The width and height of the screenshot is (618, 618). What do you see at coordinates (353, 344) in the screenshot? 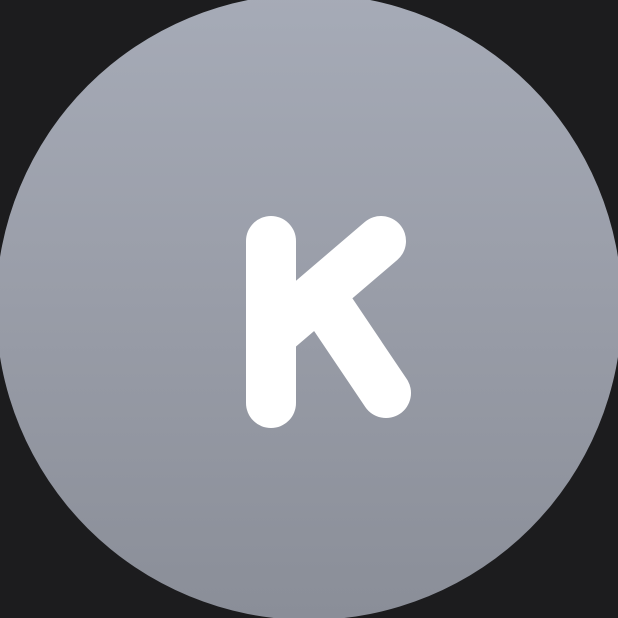
I see `letter-lower-leg` at bounding box center [353, 344].